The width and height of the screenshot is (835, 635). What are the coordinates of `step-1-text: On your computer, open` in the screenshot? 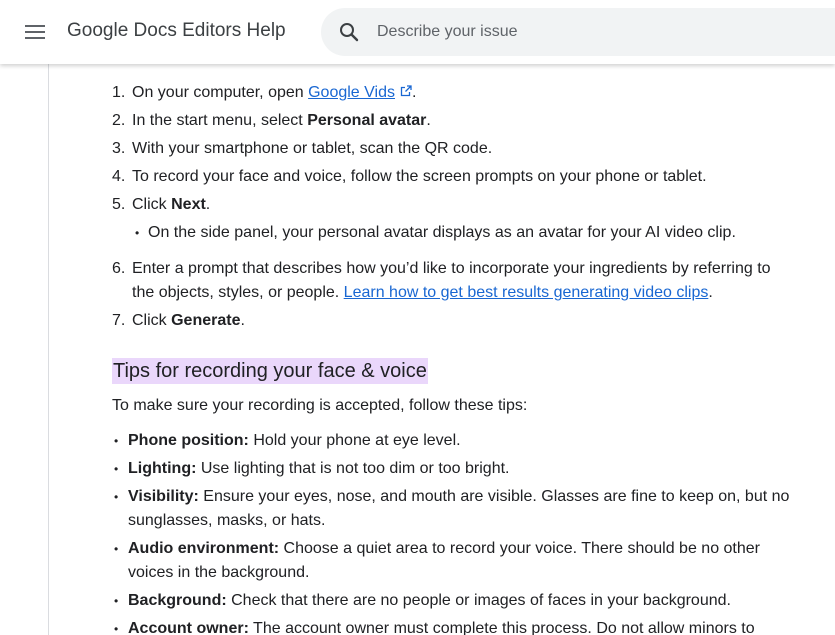 It's located at (220, 92).